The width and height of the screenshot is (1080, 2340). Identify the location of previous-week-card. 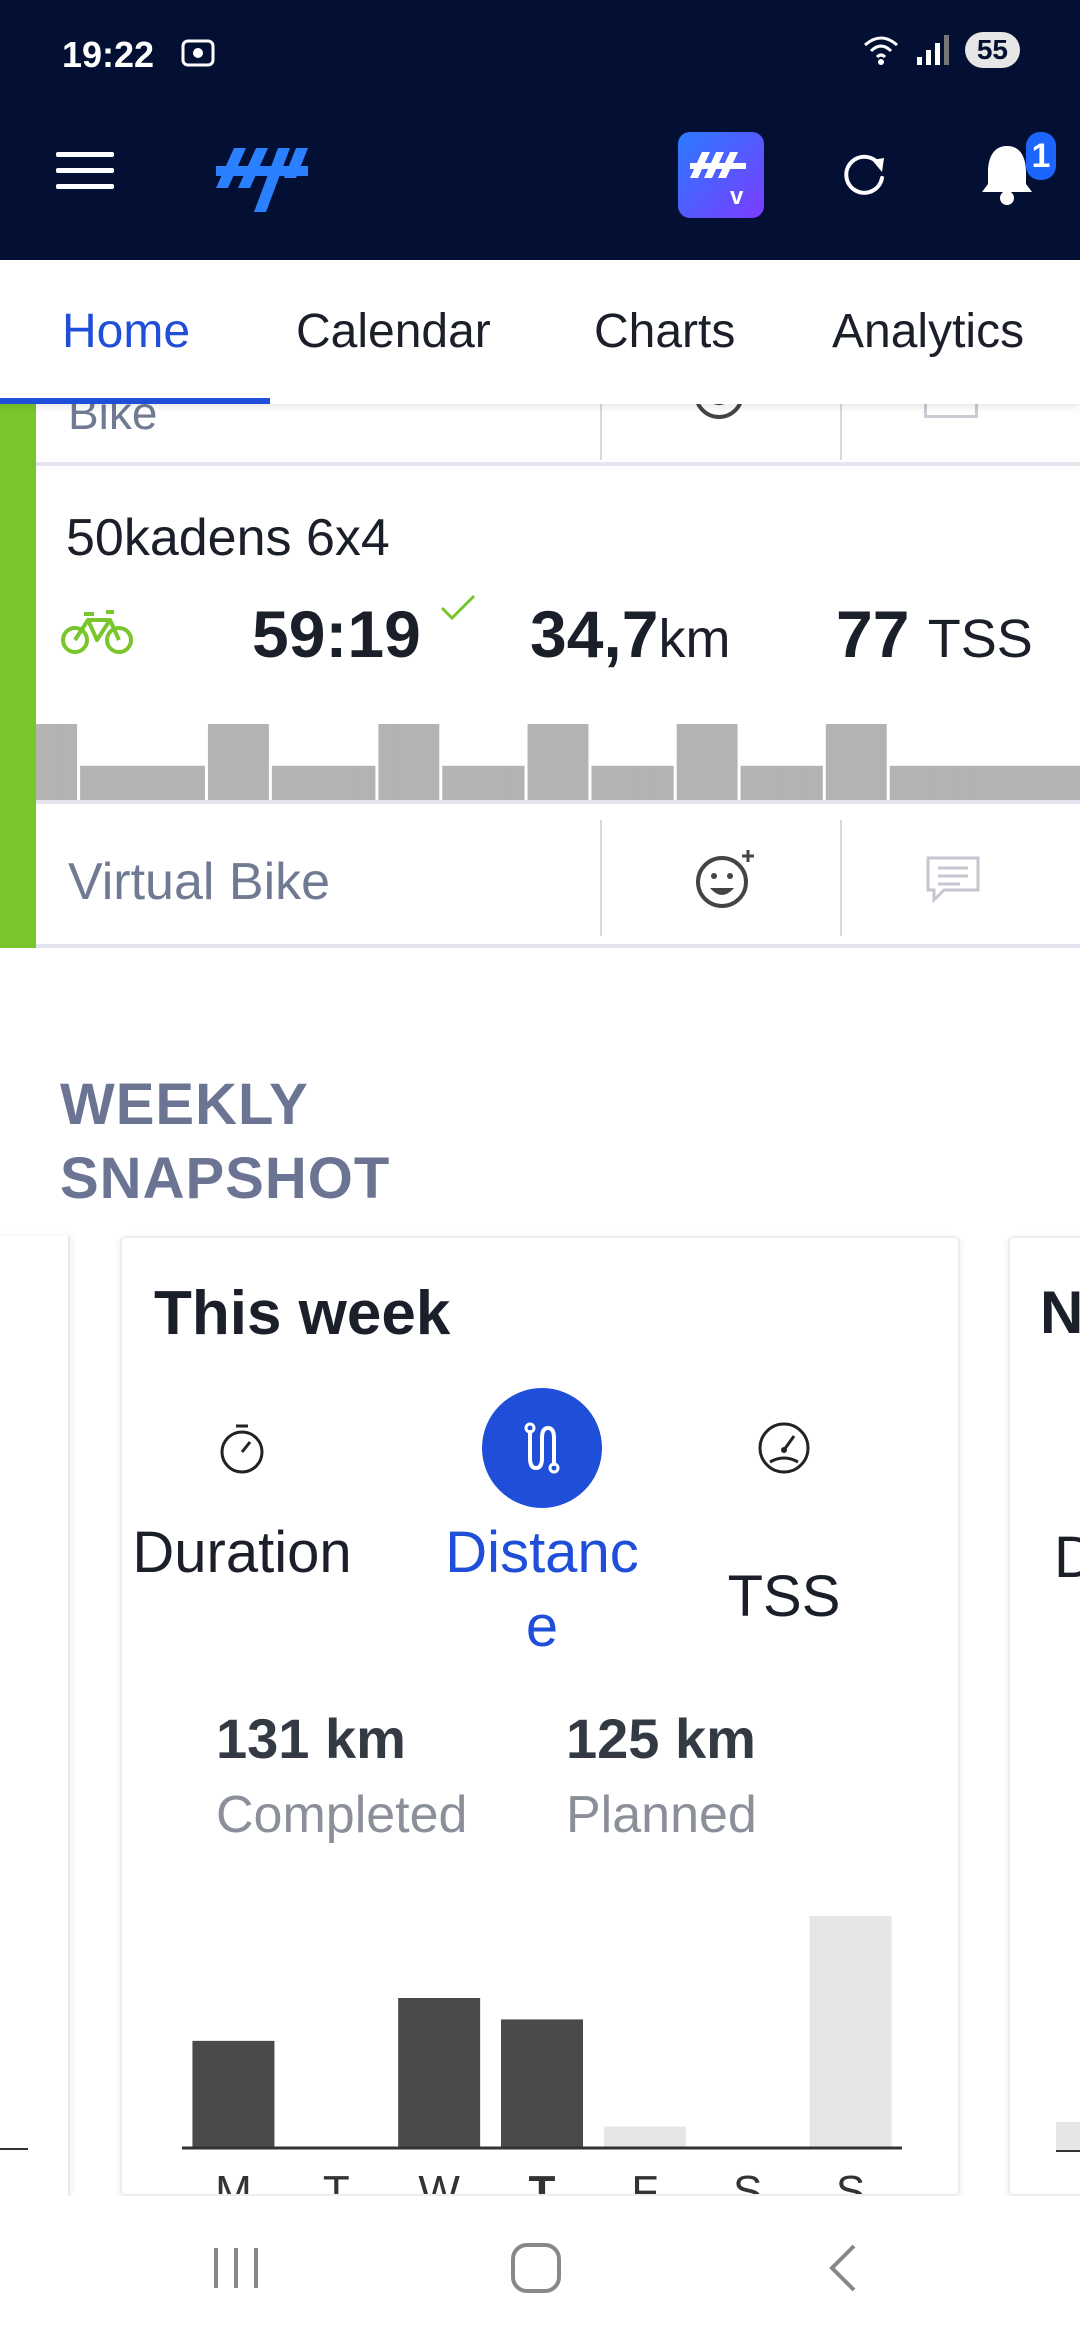
(35, 1716).